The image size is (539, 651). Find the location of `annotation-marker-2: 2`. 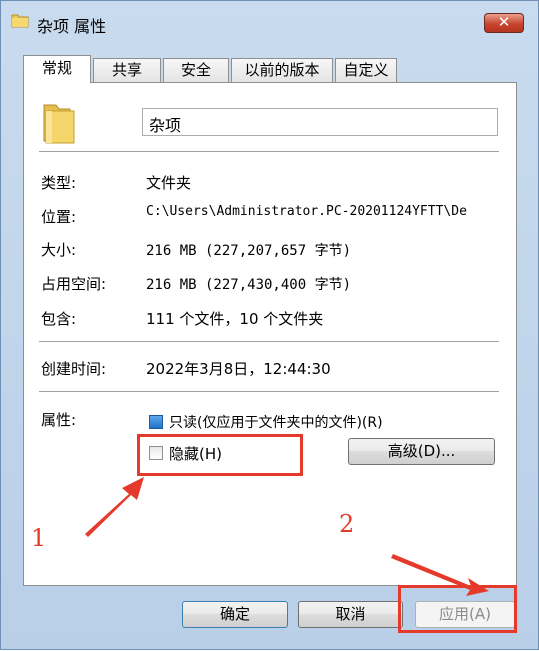

annotation-marker-2: 2 is located at coordinates (347, 524).